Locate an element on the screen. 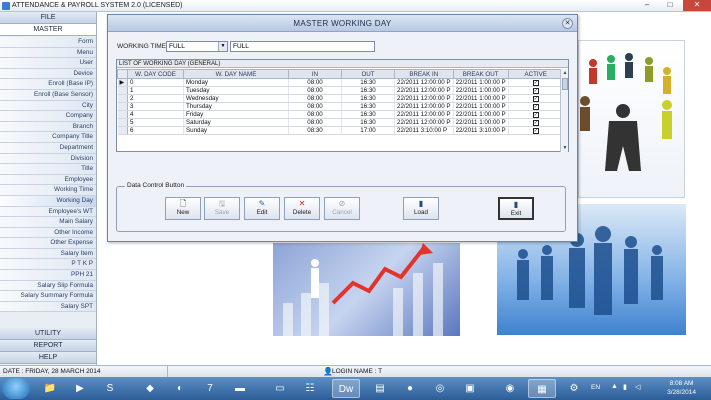 The height and width of the screenshot is (400, 711). cell-break-out: 22/2011 3:10:00 P is located at coordinates (481, 130).